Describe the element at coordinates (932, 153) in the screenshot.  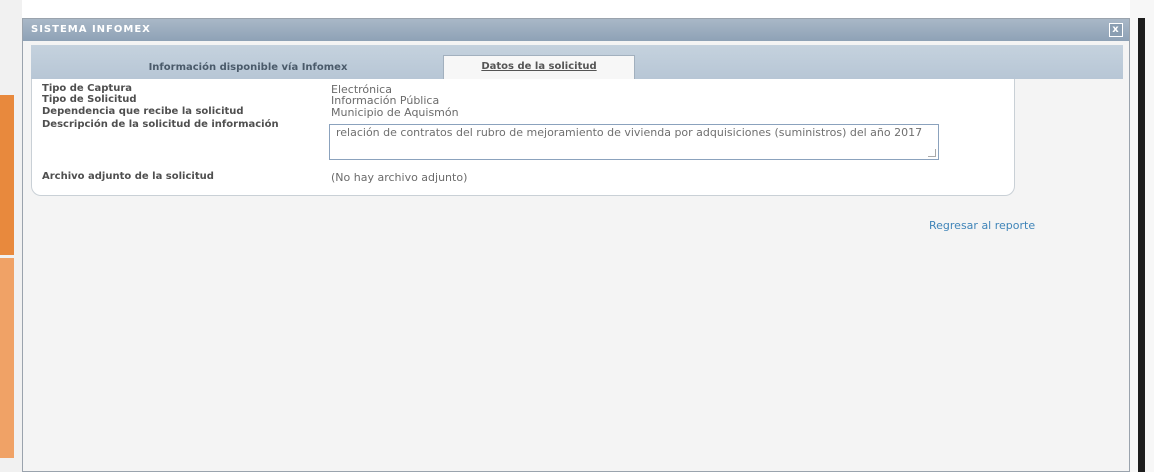
I see `resize-grip-icon` at that location.